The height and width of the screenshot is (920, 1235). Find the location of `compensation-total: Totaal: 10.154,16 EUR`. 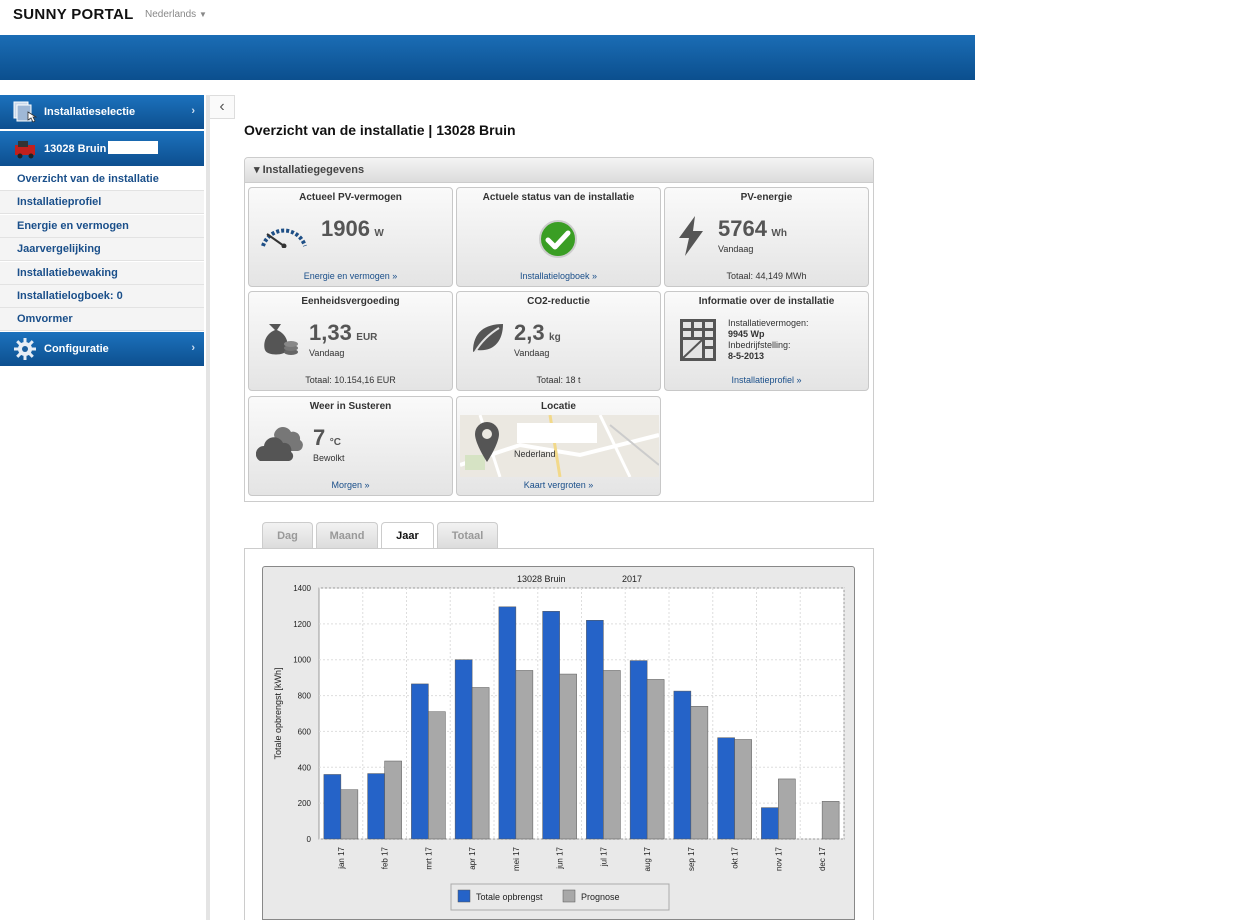

compensation-total: Totaal: 10.154,16 EUR is located at coordinates (350, 380).